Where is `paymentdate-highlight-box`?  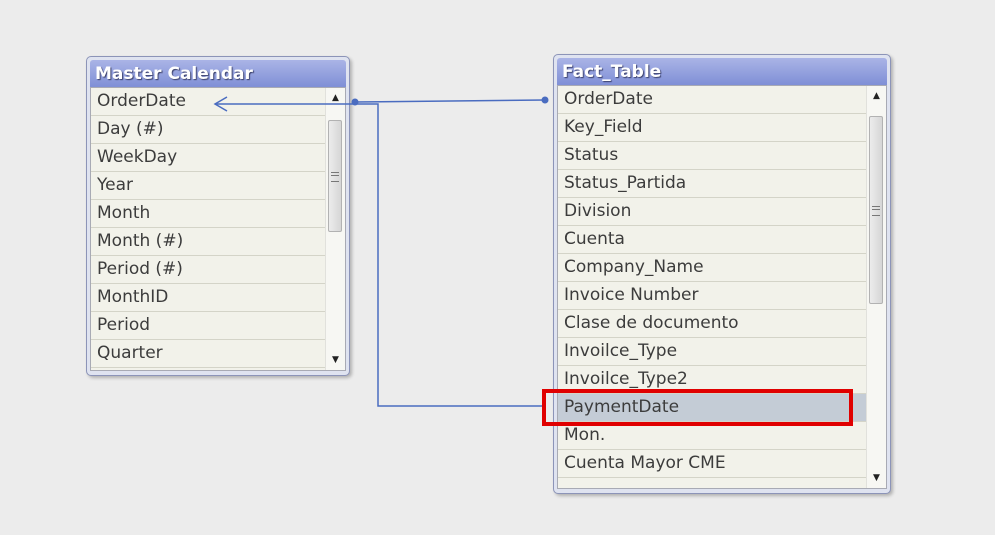
paymentdate-highlight-box is located at coordinates (697, 407).